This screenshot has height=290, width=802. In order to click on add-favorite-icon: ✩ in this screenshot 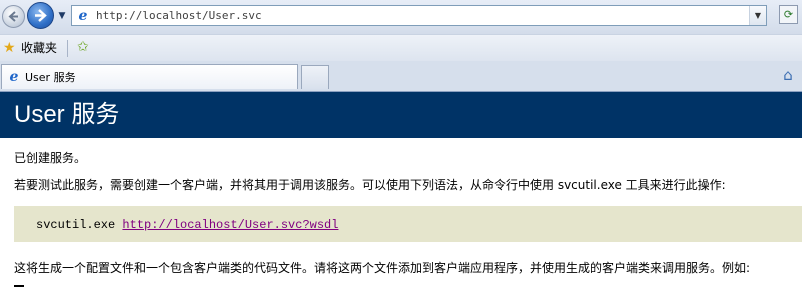, I will do `click(83, 47)`.